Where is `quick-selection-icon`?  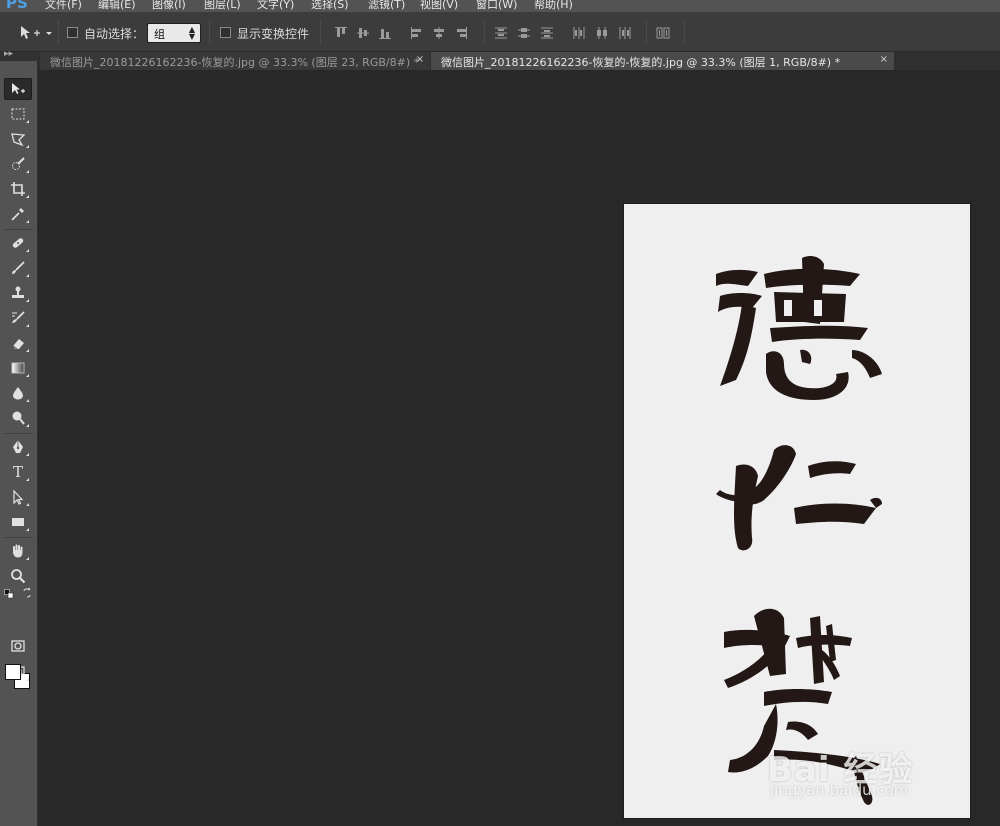 quick-selection-icon is located at coordinates (18, 163).